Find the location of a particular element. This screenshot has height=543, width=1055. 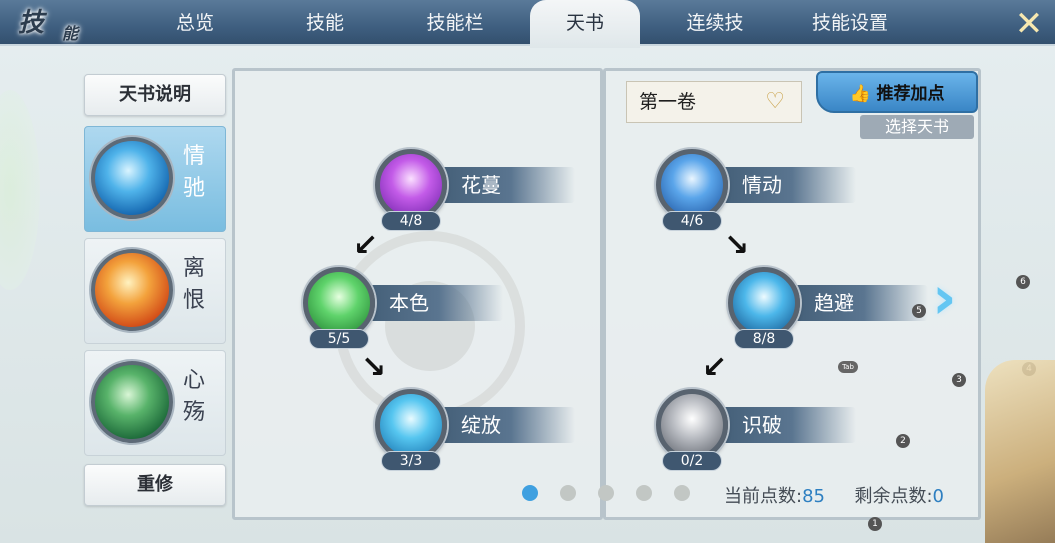

book-name: 心殇 is located at coordinates (194, 396).